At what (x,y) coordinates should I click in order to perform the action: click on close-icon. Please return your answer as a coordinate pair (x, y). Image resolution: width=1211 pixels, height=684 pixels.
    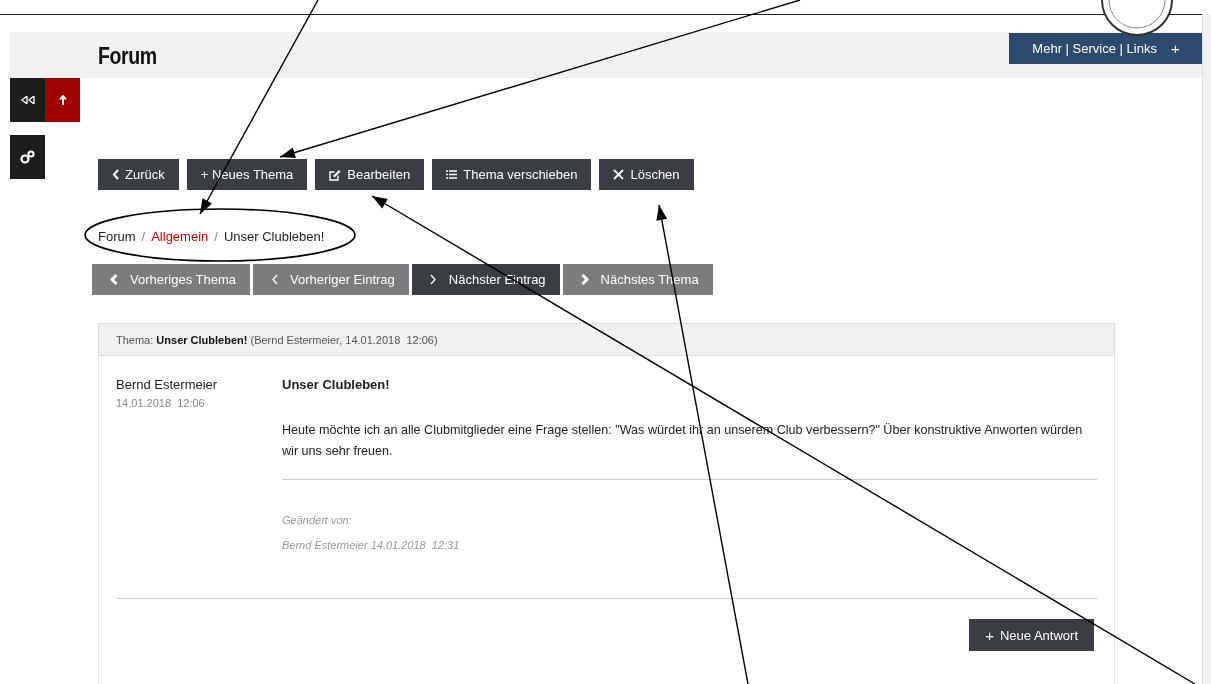
    Looking at the image, I should click on (619, 174).